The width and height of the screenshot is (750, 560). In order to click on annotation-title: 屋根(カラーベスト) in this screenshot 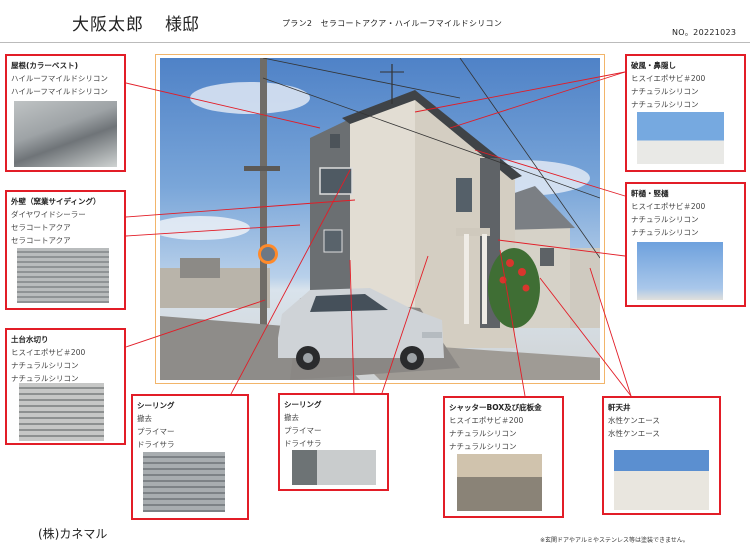, I will do `click(45, 65)`.